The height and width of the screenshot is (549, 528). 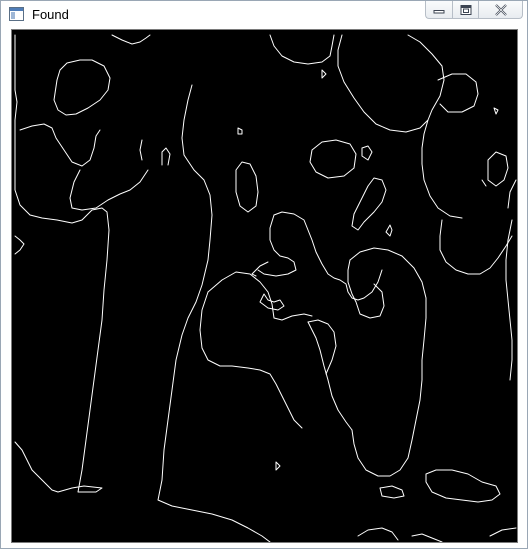 I want to click on caption-buttons, so click(x=474, y=10).